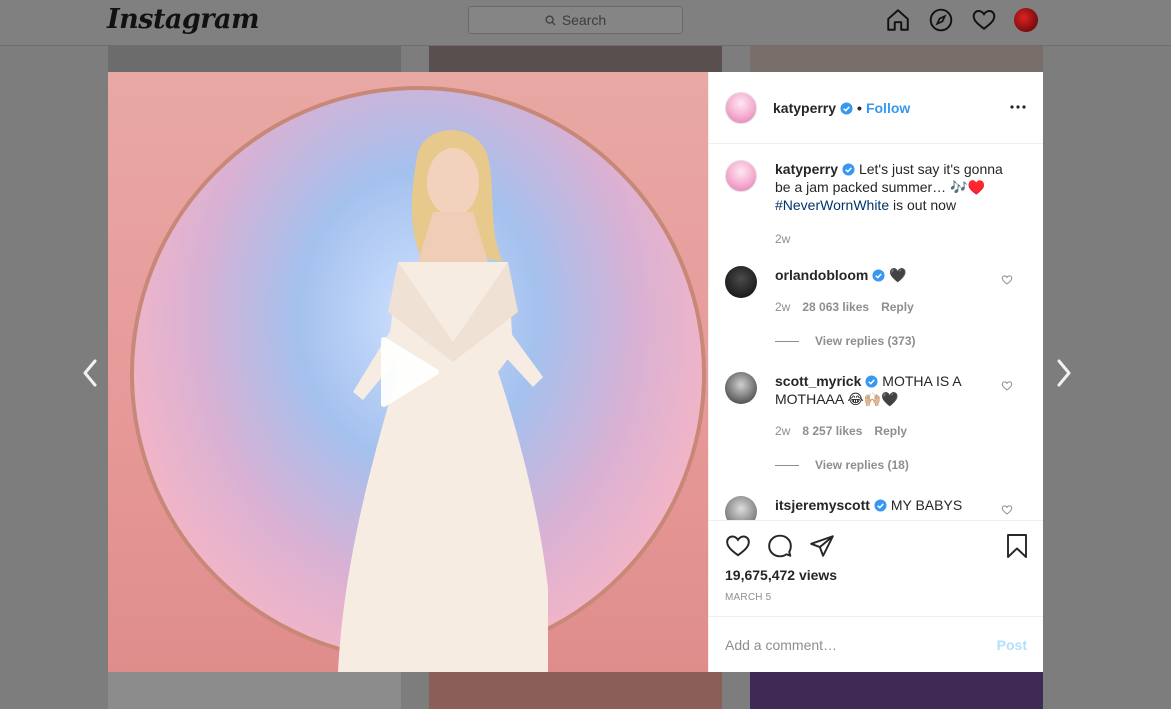  Describe the element at coordinates (865, 341) in the screenshot. I see `view-replies-label: View replies (373)` at that location.